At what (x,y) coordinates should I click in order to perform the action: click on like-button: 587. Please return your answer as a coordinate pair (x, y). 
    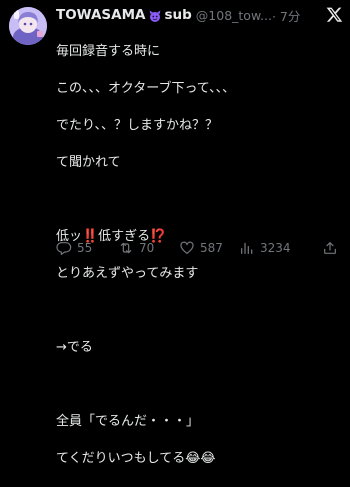
    Looking at the image, I should click on (201, 248).